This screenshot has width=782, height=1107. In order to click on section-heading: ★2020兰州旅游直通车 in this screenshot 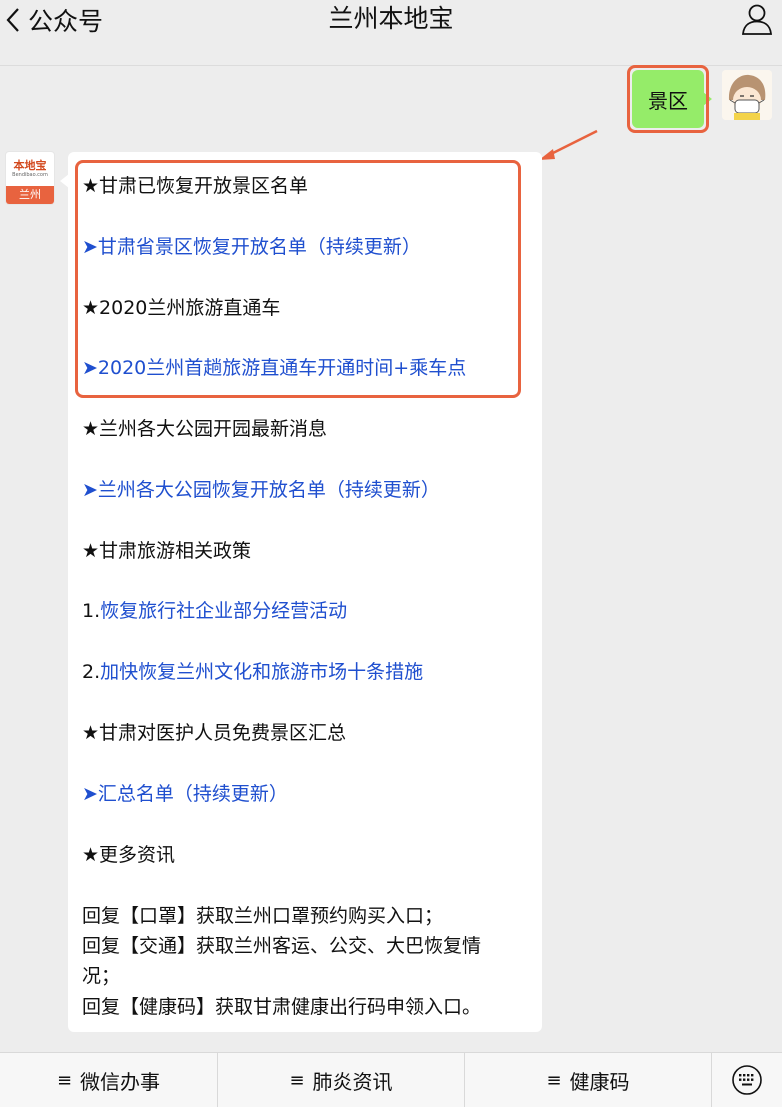, I will do `click(181, 308)`.